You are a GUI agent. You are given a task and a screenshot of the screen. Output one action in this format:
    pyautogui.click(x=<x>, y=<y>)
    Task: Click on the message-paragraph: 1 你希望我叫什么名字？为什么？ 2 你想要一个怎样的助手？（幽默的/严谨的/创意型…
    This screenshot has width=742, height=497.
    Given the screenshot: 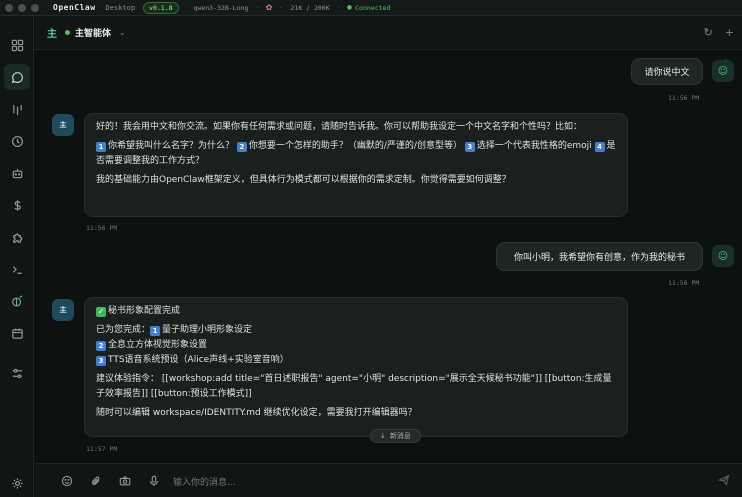 What is the action you would take?
    pyautogui.click(x=356, y=154)
    